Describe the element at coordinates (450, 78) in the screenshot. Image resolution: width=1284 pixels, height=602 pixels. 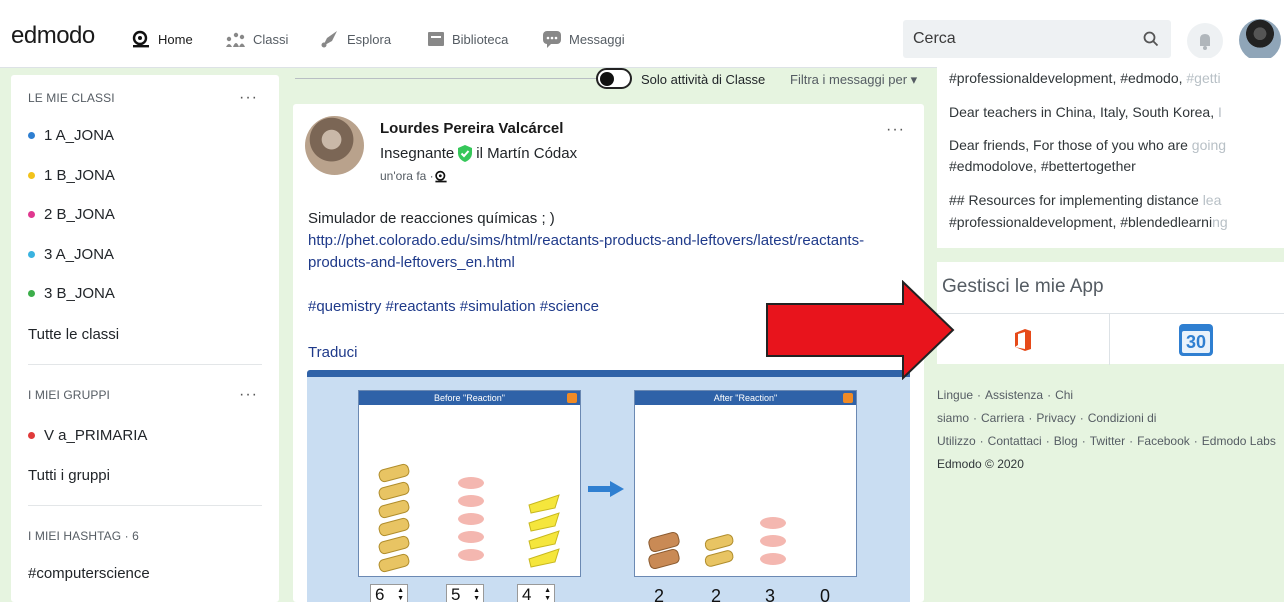
I see `filter-divider` at that location.